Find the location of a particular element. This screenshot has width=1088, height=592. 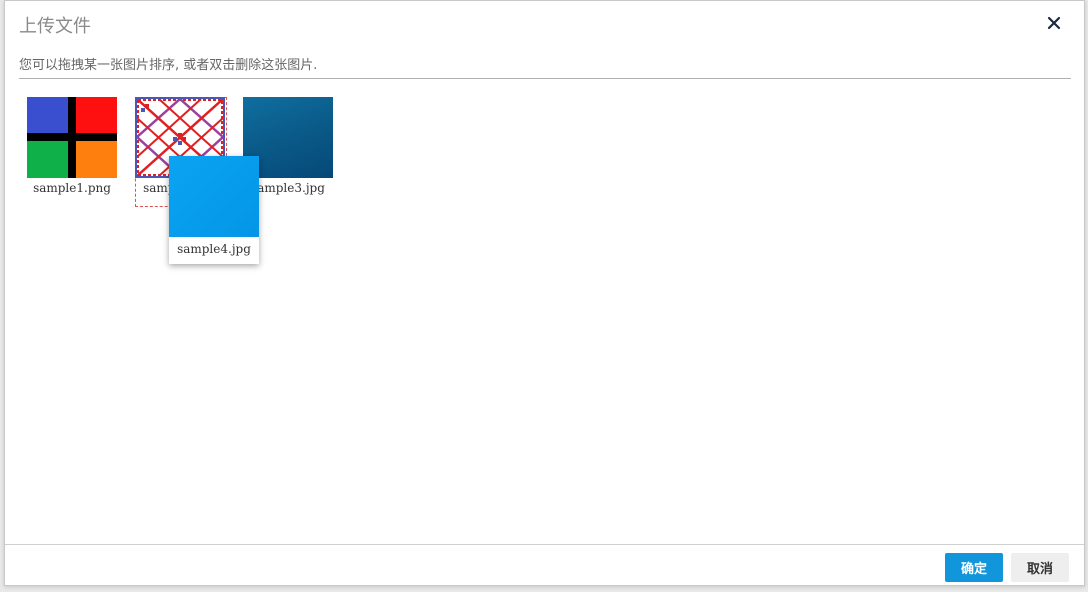

close-button is located at coordinates (1054, 23).